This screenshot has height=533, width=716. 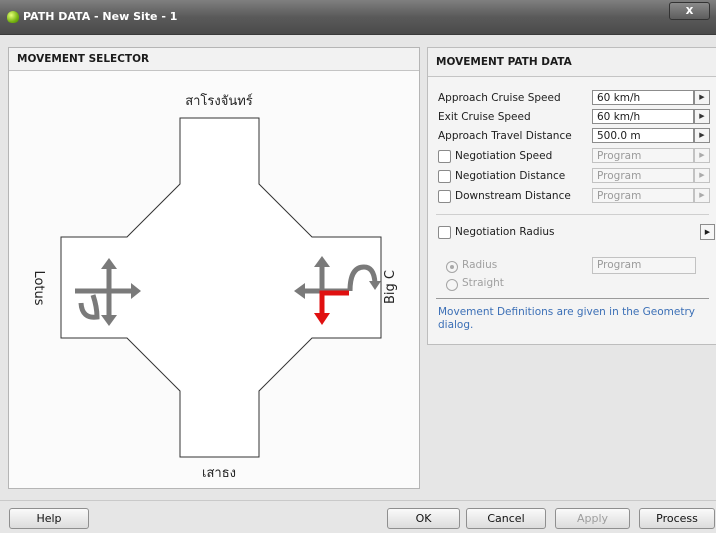 I want to click on radius-radio-label: Radius, so click(x=480, y=265).